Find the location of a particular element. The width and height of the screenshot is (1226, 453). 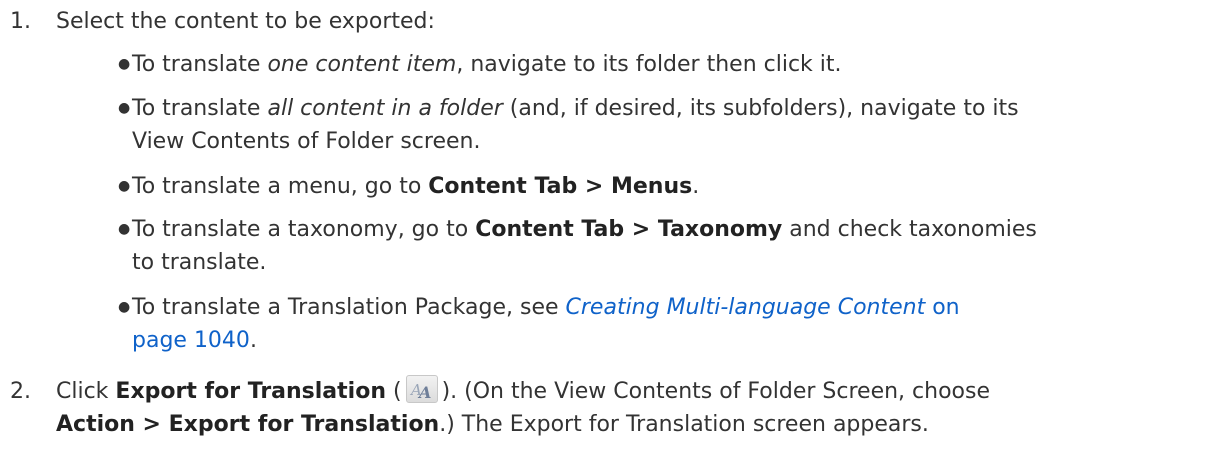

bullet-text: To translate a menu, go to is located at coordinates (280, 186).